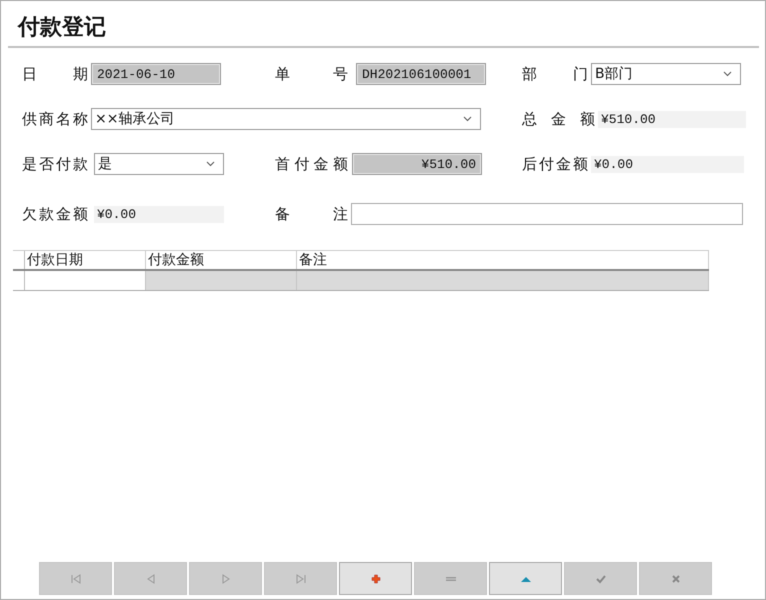  Describe the element at coordinates (503, 260) in the screenshot. I see `column-header: 备注` at that location.